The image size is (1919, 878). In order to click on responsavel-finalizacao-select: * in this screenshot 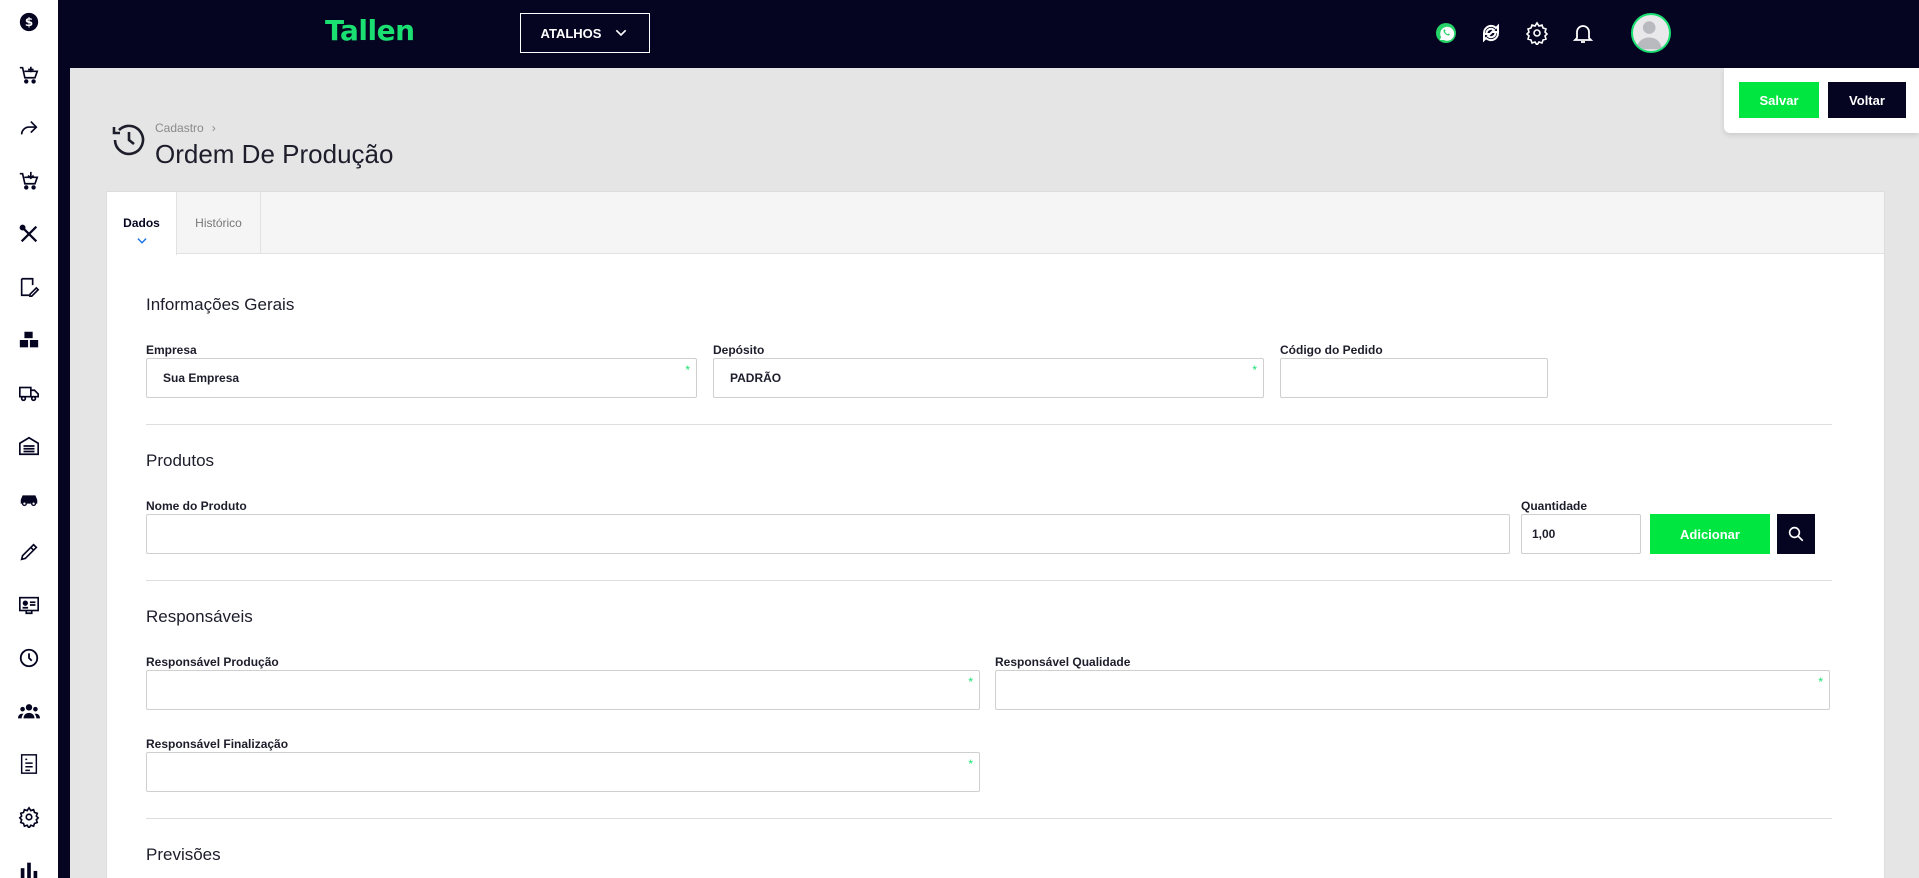, I will do `click(563, 772)`.